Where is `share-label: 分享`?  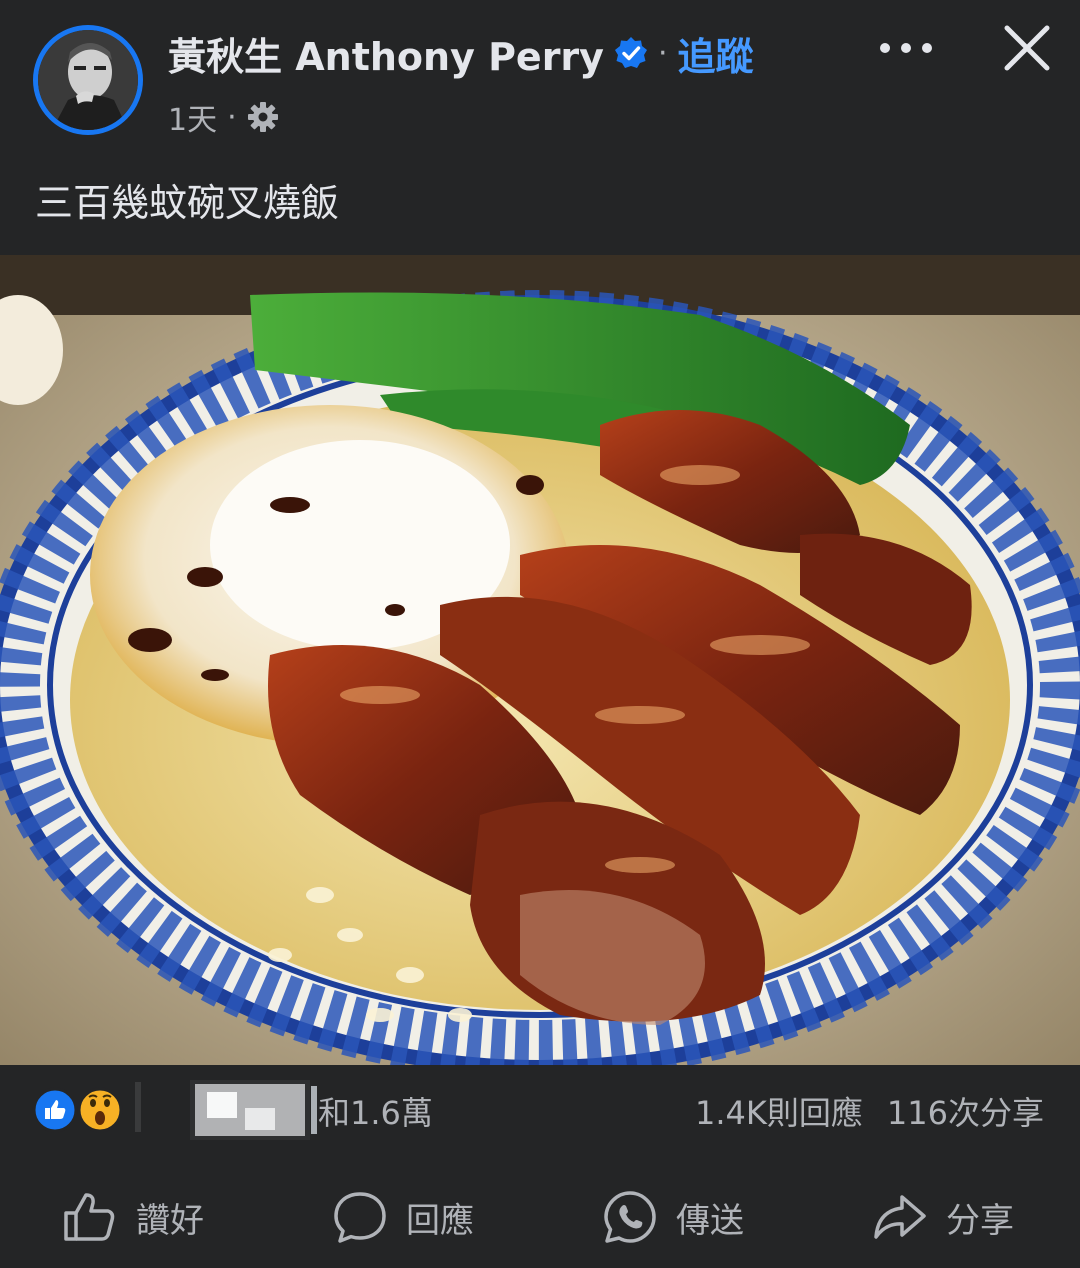 share-label: 分享 is located at coordinates (980, 1220).